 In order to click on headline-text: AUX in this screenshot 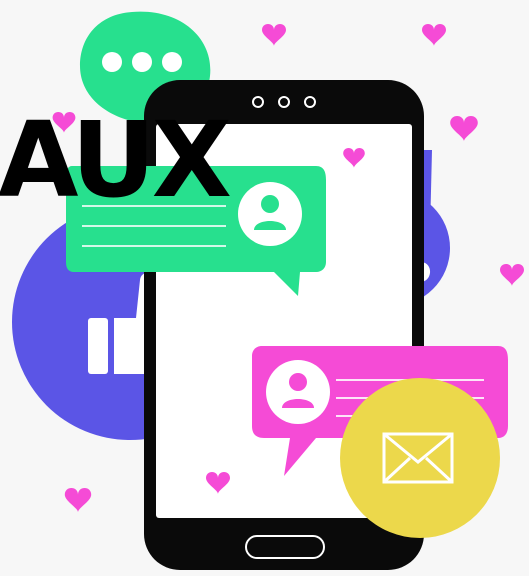, I will do `click(116, 160)`.